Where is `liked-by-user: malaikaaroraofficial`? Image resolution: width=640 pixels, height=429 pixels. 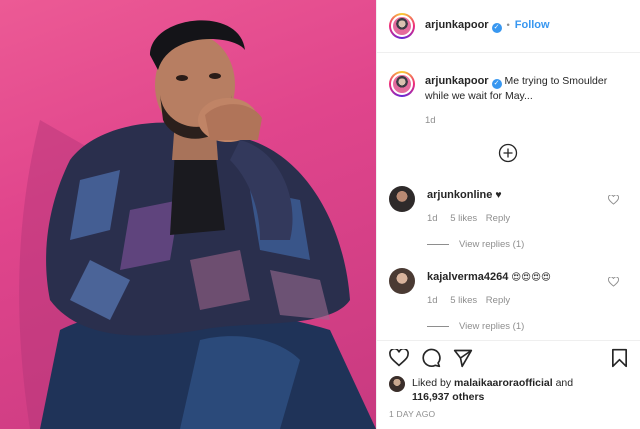
liked-by-user: malaikaaroraofficial is located at coordinates (503, 383).